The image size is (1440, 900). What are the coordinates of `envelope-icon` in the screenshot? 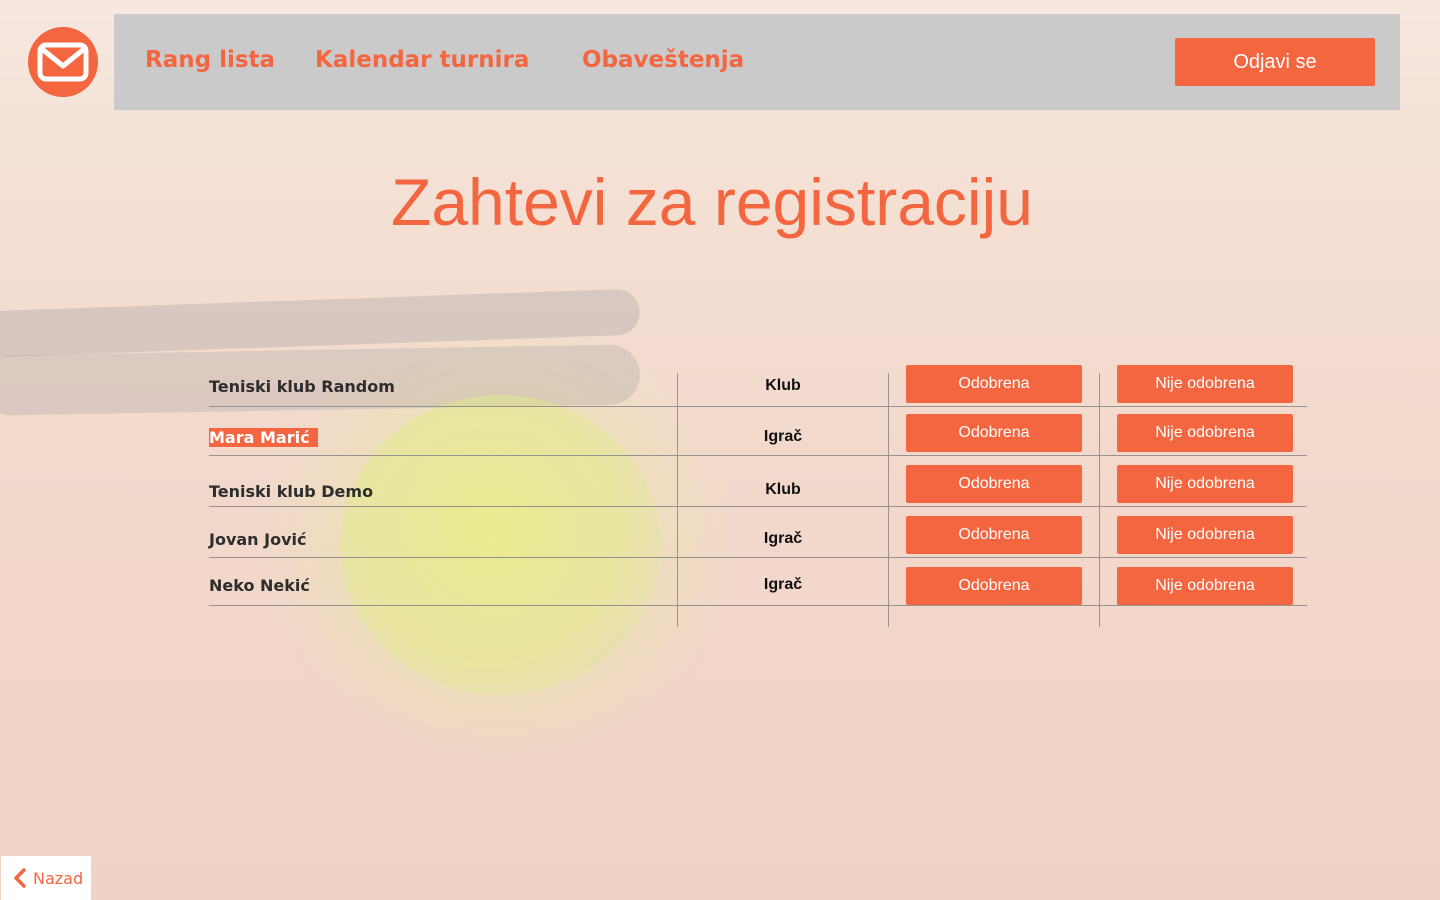 It's located at (63, 62).